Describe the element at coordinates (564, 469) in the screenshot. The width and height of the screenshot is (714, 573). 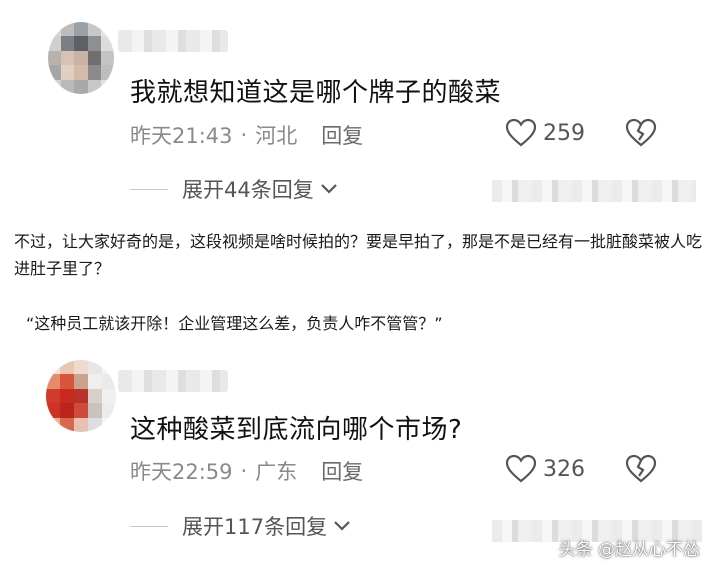
I see `like-count: 326` at that location.